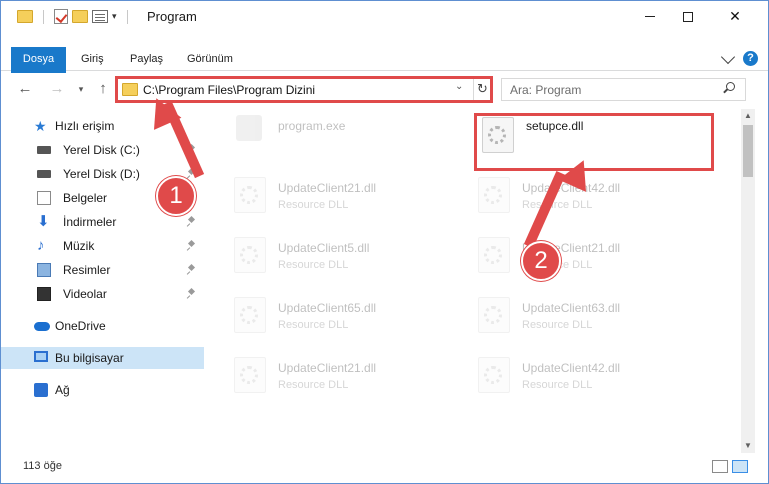 The height and width of the screenshot is (484, 769). I want to click on nav-item-local-disk-c: Yerel Disk (C:), so click(102, 150).